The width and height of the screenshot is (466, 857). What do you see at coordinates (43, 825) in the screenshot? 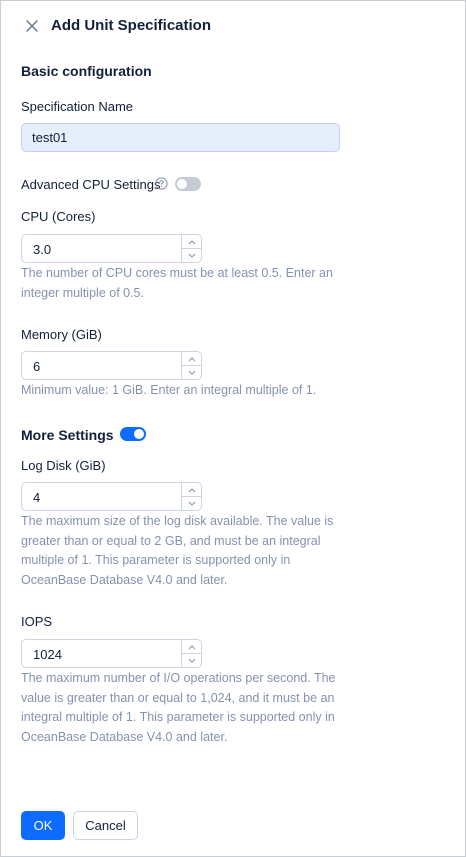
I see `ok-button: OK` at bounding box center [43, 825].